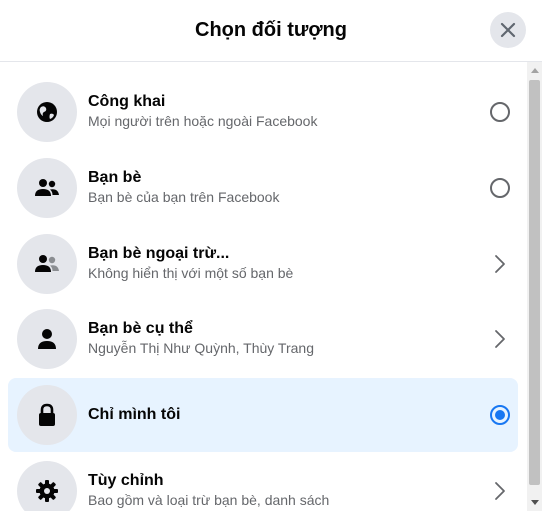 The height and width of the screenshot is (511, 542). I want to click on option-subtitle: Bạn bè của bạn trên Facebook, so click(184, 197).